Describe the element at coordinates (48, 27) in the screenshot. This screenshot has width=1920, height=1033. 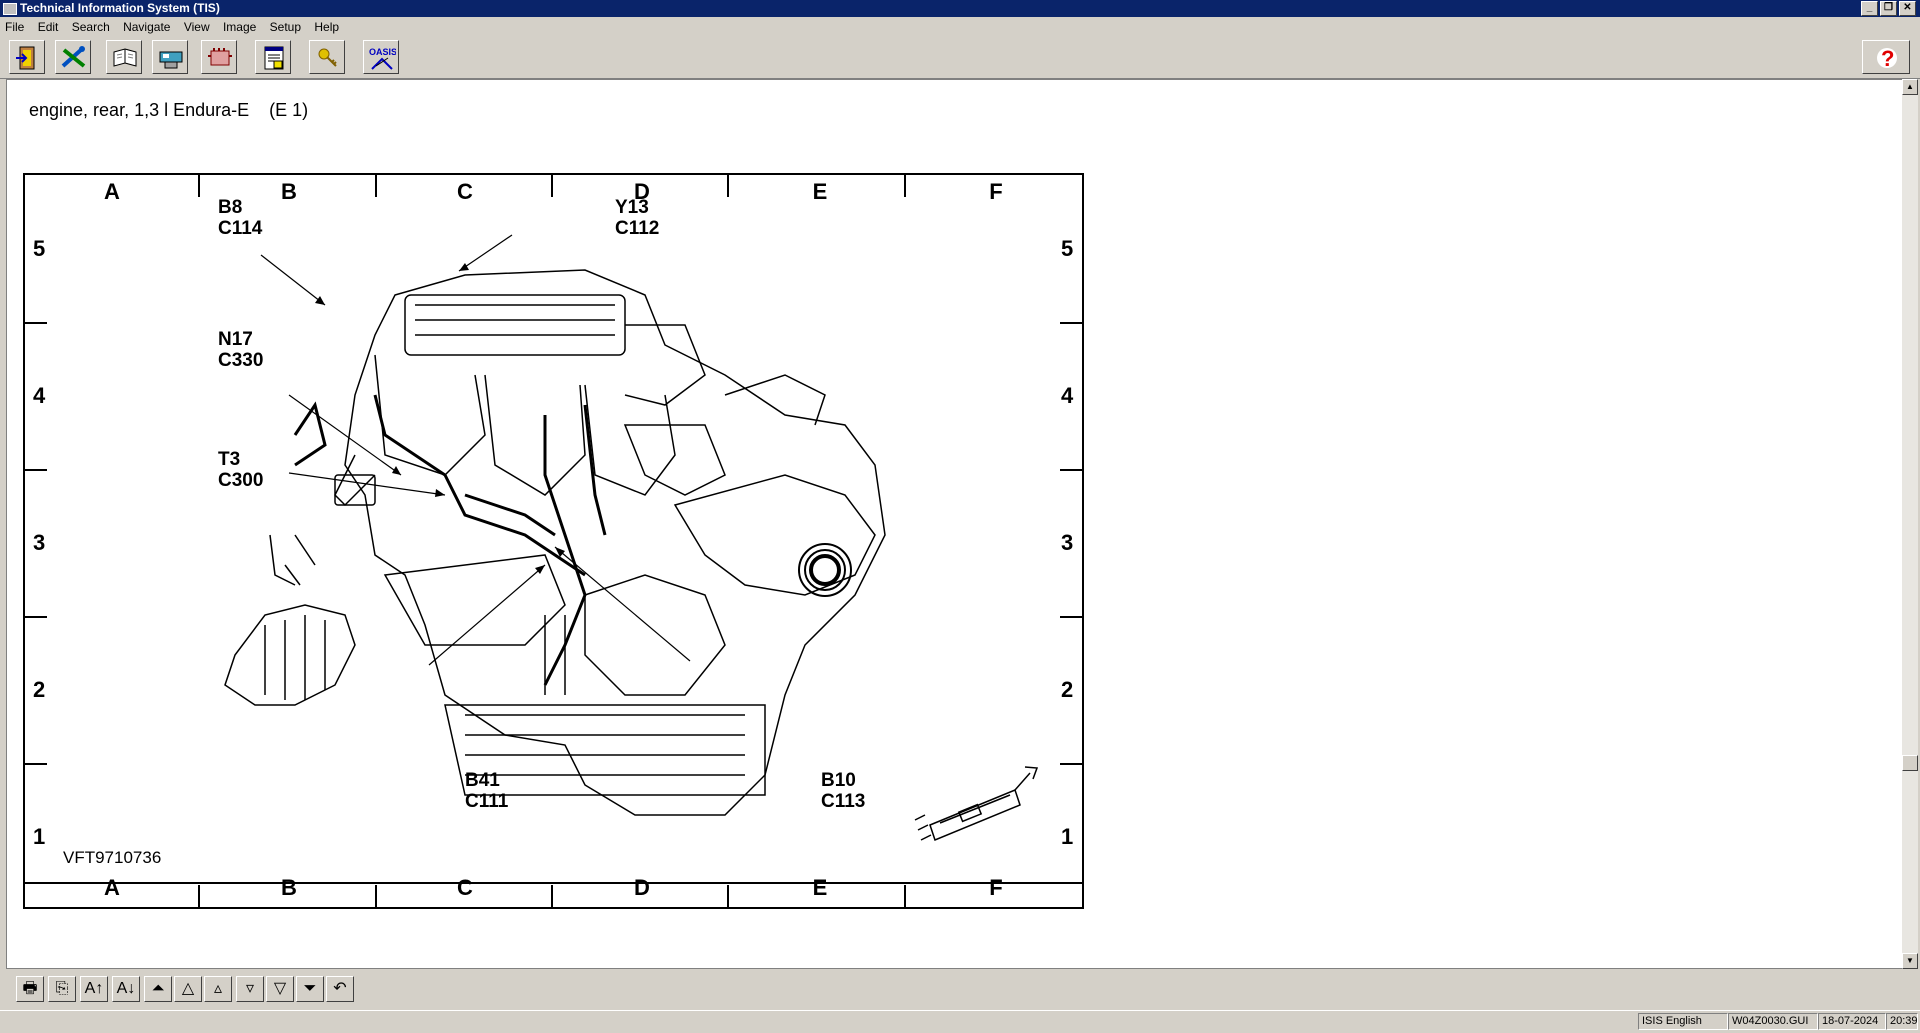
I see `menu-edit: Edit` at that location.